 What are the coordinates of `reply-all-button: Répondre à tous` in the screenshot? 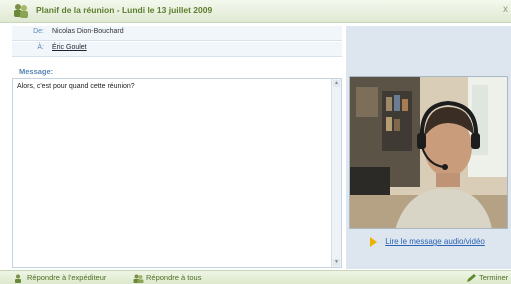 It's located at (167, 278).